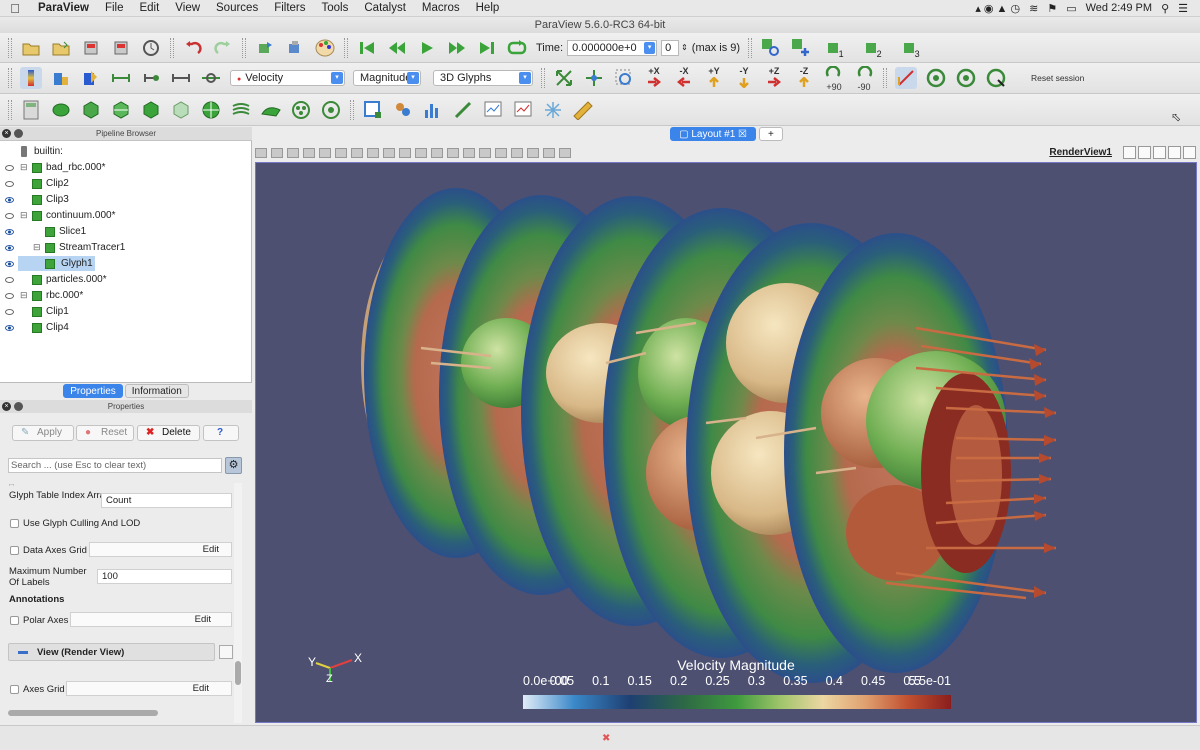 Image resolution: width=1200 pixels, height=750 pixels. What do you see at coordinates (804, 78) in the screenshot?
I see `view-minus-z-button: -Z` at bounding box center [804, 78].